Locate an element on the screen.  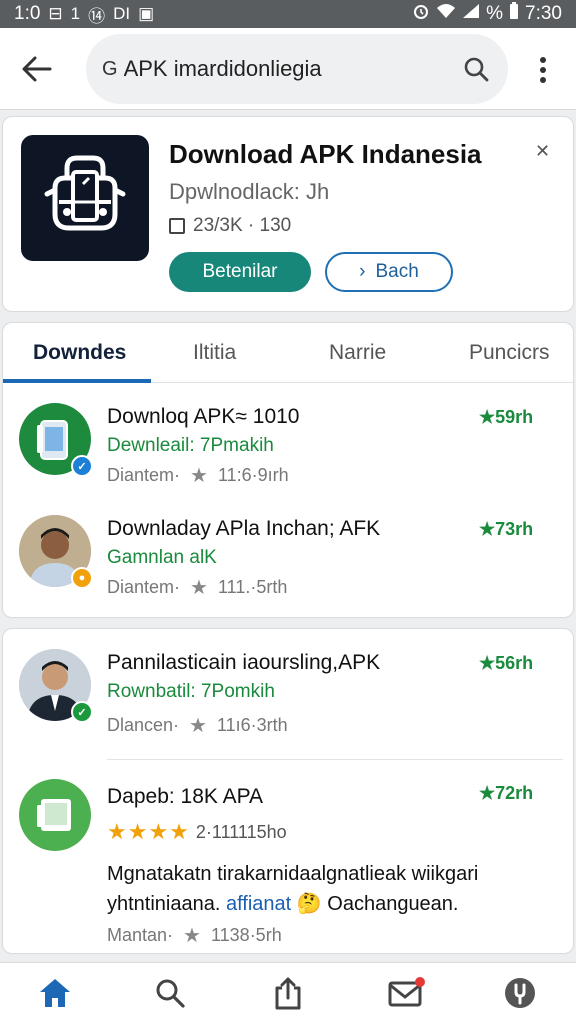
description-highlight: affianat is located at coordinates (258, 904).